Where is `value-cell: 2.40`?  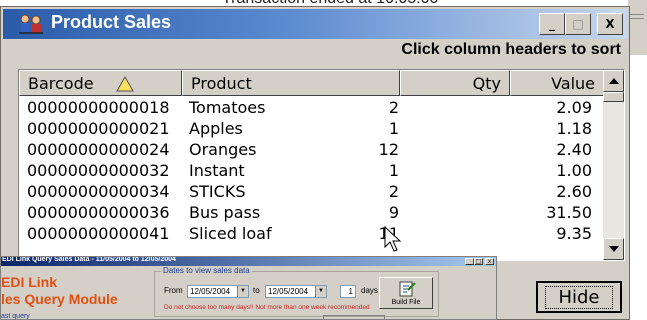 value-cell: 2.40 is located at coordinates (574, 149).